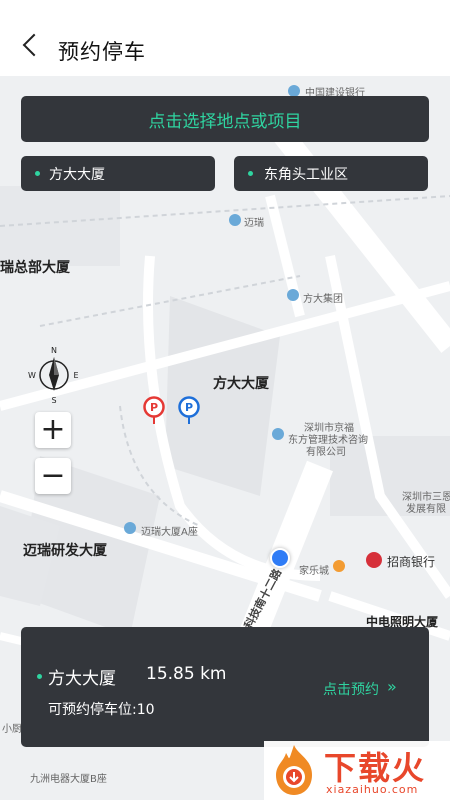  Describe the element at coordinates (294, 770) in the screenshot. I see `flame-logo-icon` at that location.